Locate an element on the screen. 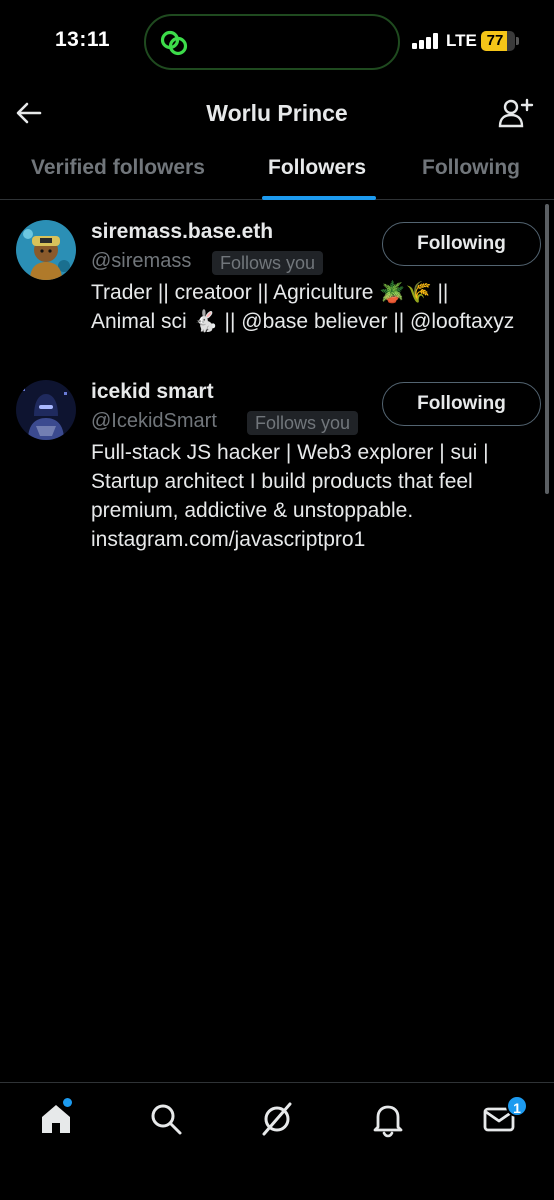 The image size is (554, 1200). user-name: icekid smart is located at coordinates (152, 392).